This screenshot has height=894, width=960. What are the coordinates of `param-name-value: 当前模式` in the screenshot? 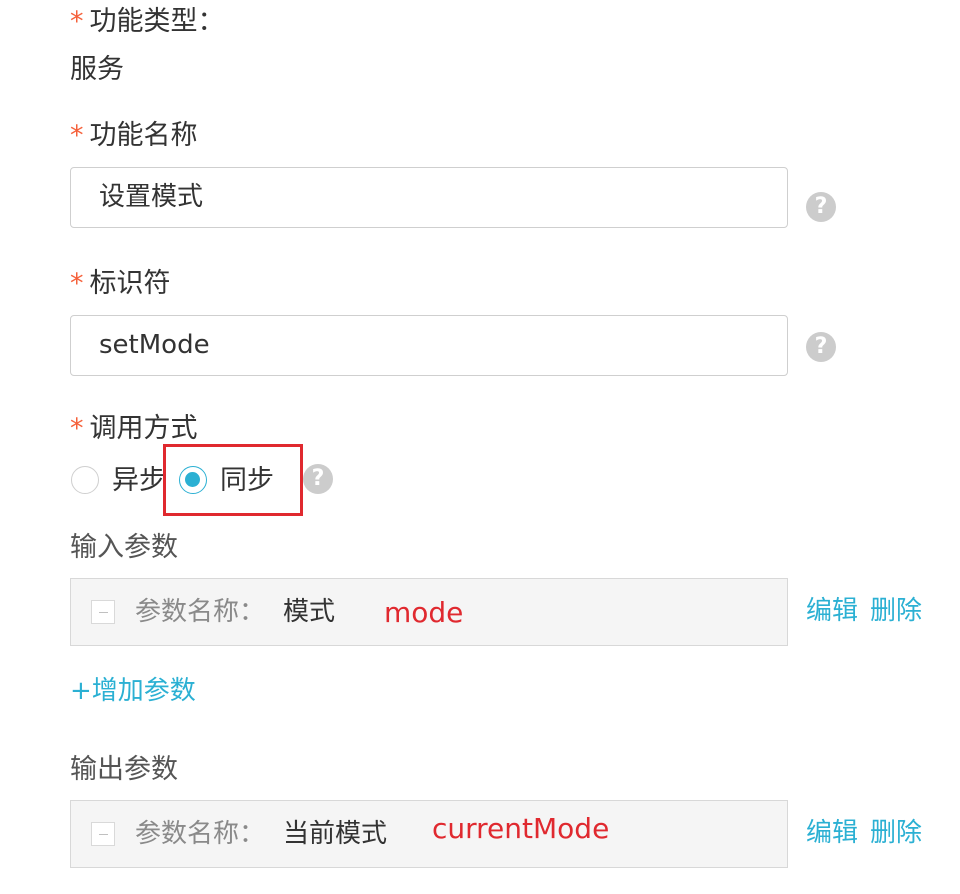 It's located at (335, 834).